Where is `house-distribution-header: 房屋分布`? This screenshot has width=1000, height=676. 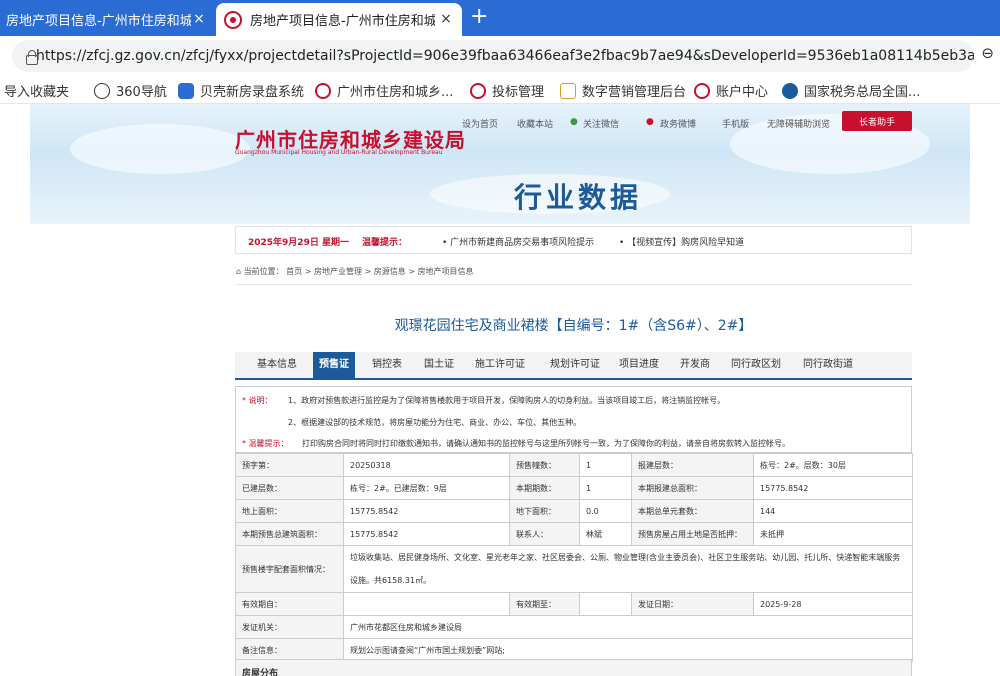 house-distribution-header: 房屋分布 is located at coordinates (573, 667).